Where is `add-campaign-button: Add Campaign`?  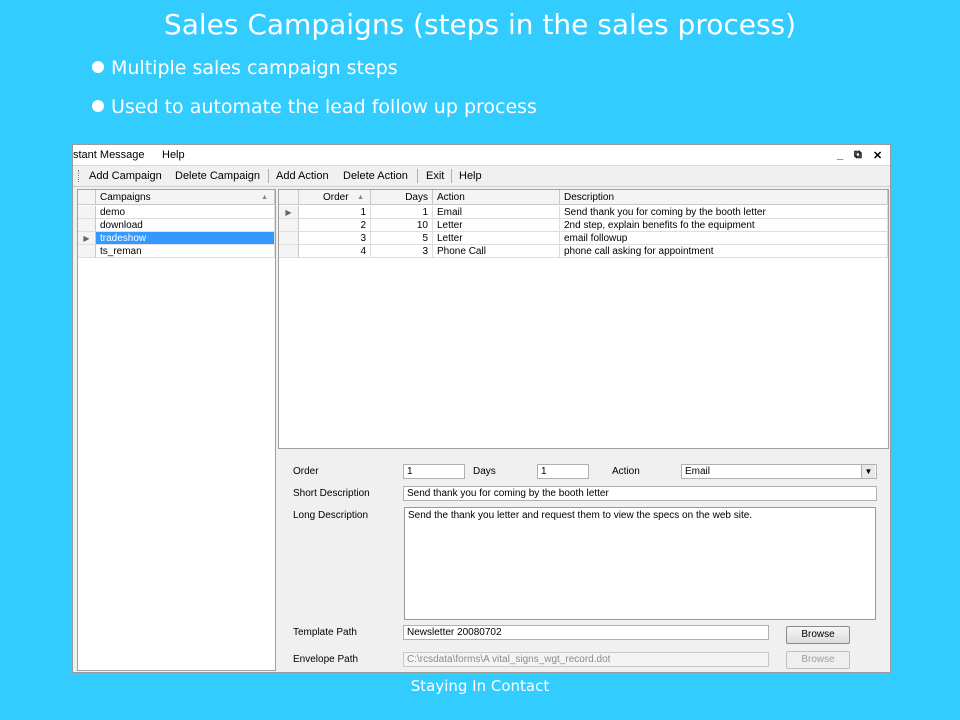 add-campaign-button: Add Campaign is located at coordinates (125, 176).